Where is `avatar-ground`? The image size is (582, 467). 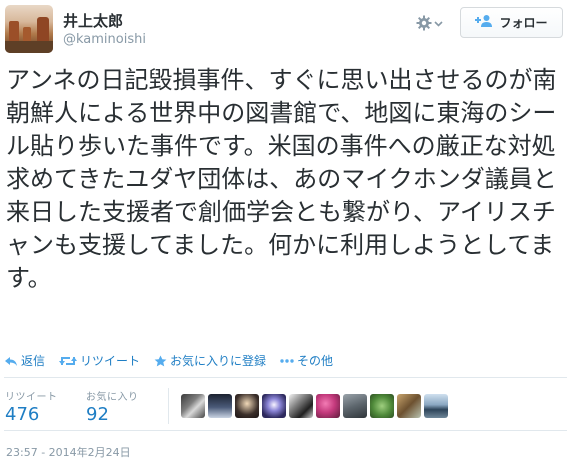
avatar-ground is located at coordinates (29, 47).